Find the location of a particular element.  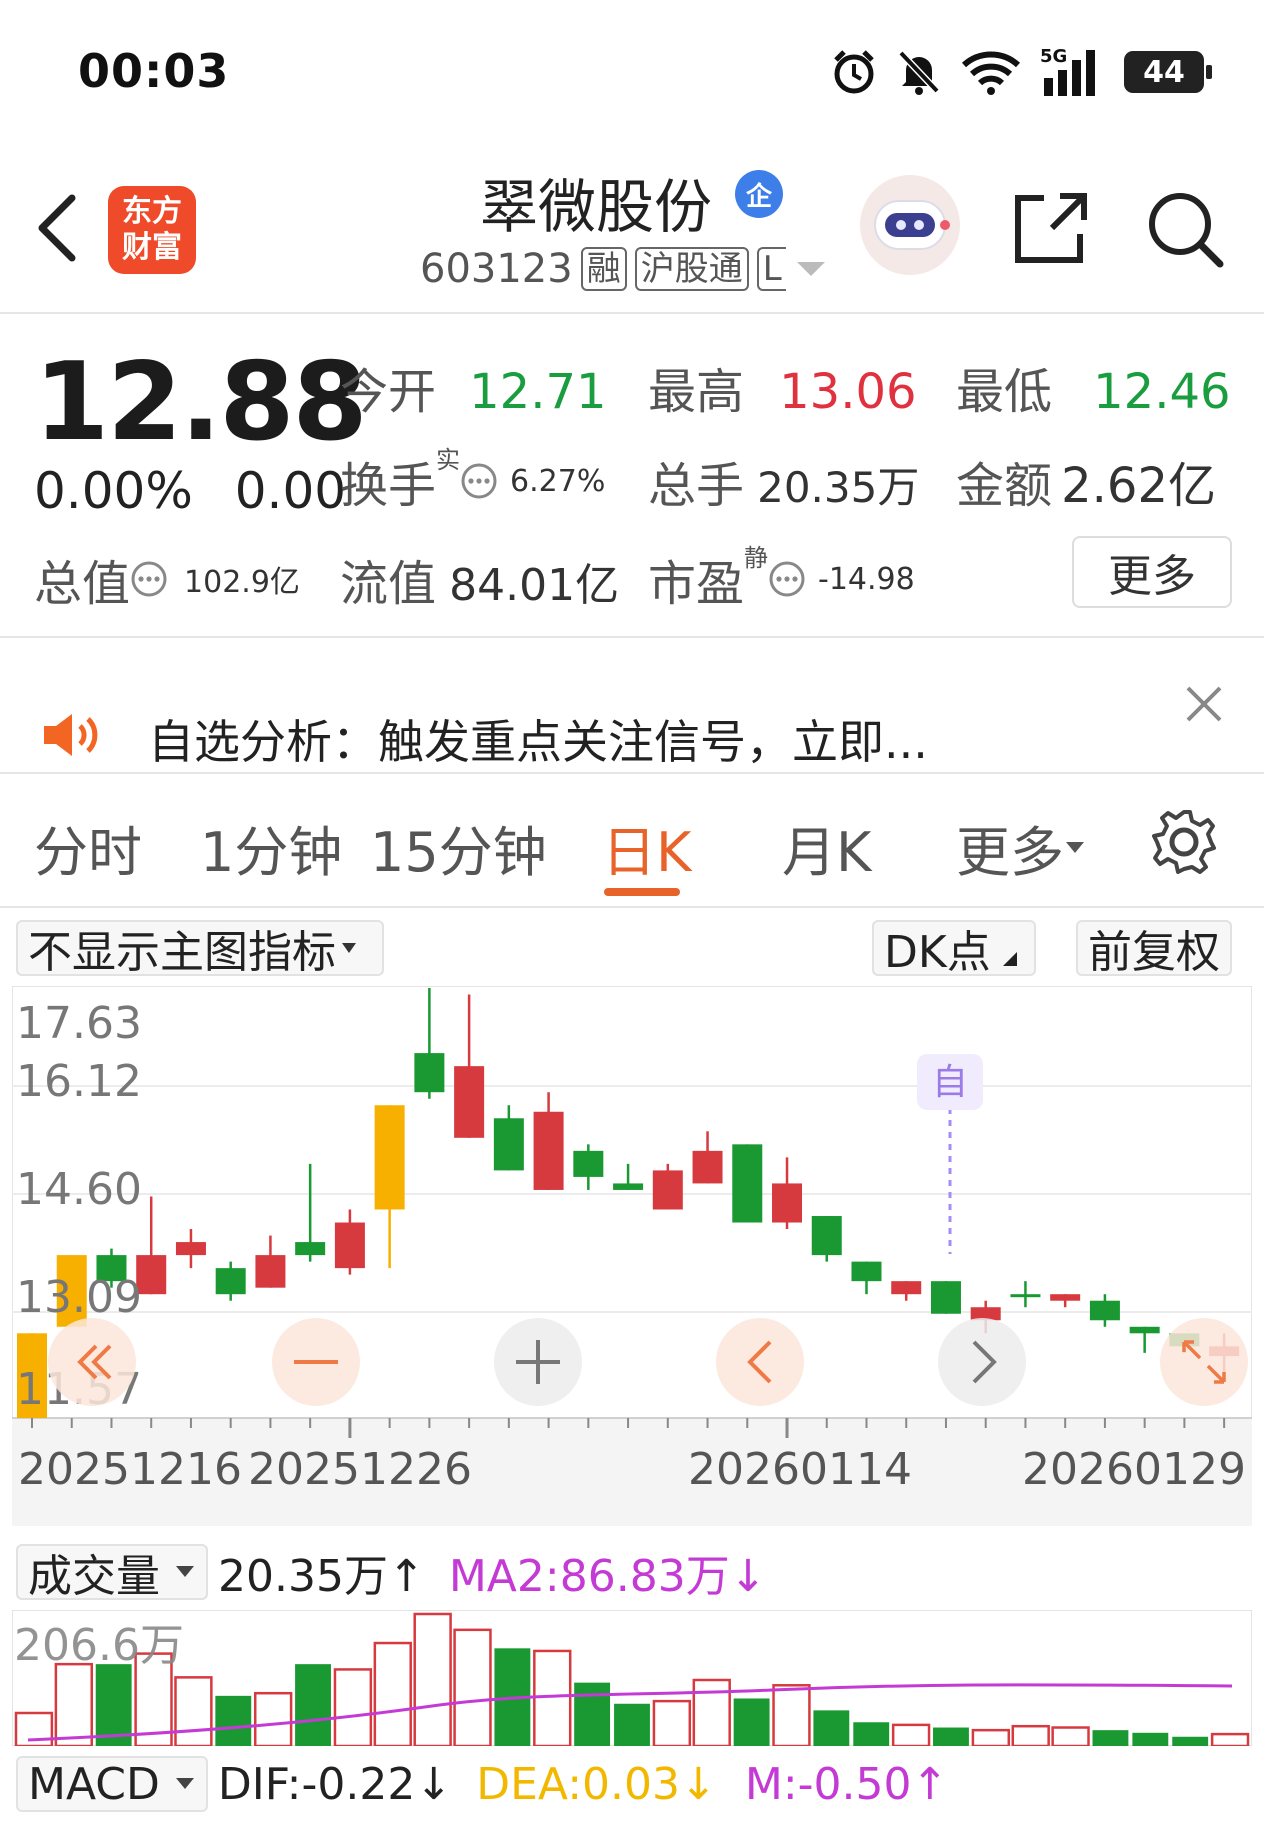

main-indicator-select: 不显示主图指标 is located at coordinates (200, 949).